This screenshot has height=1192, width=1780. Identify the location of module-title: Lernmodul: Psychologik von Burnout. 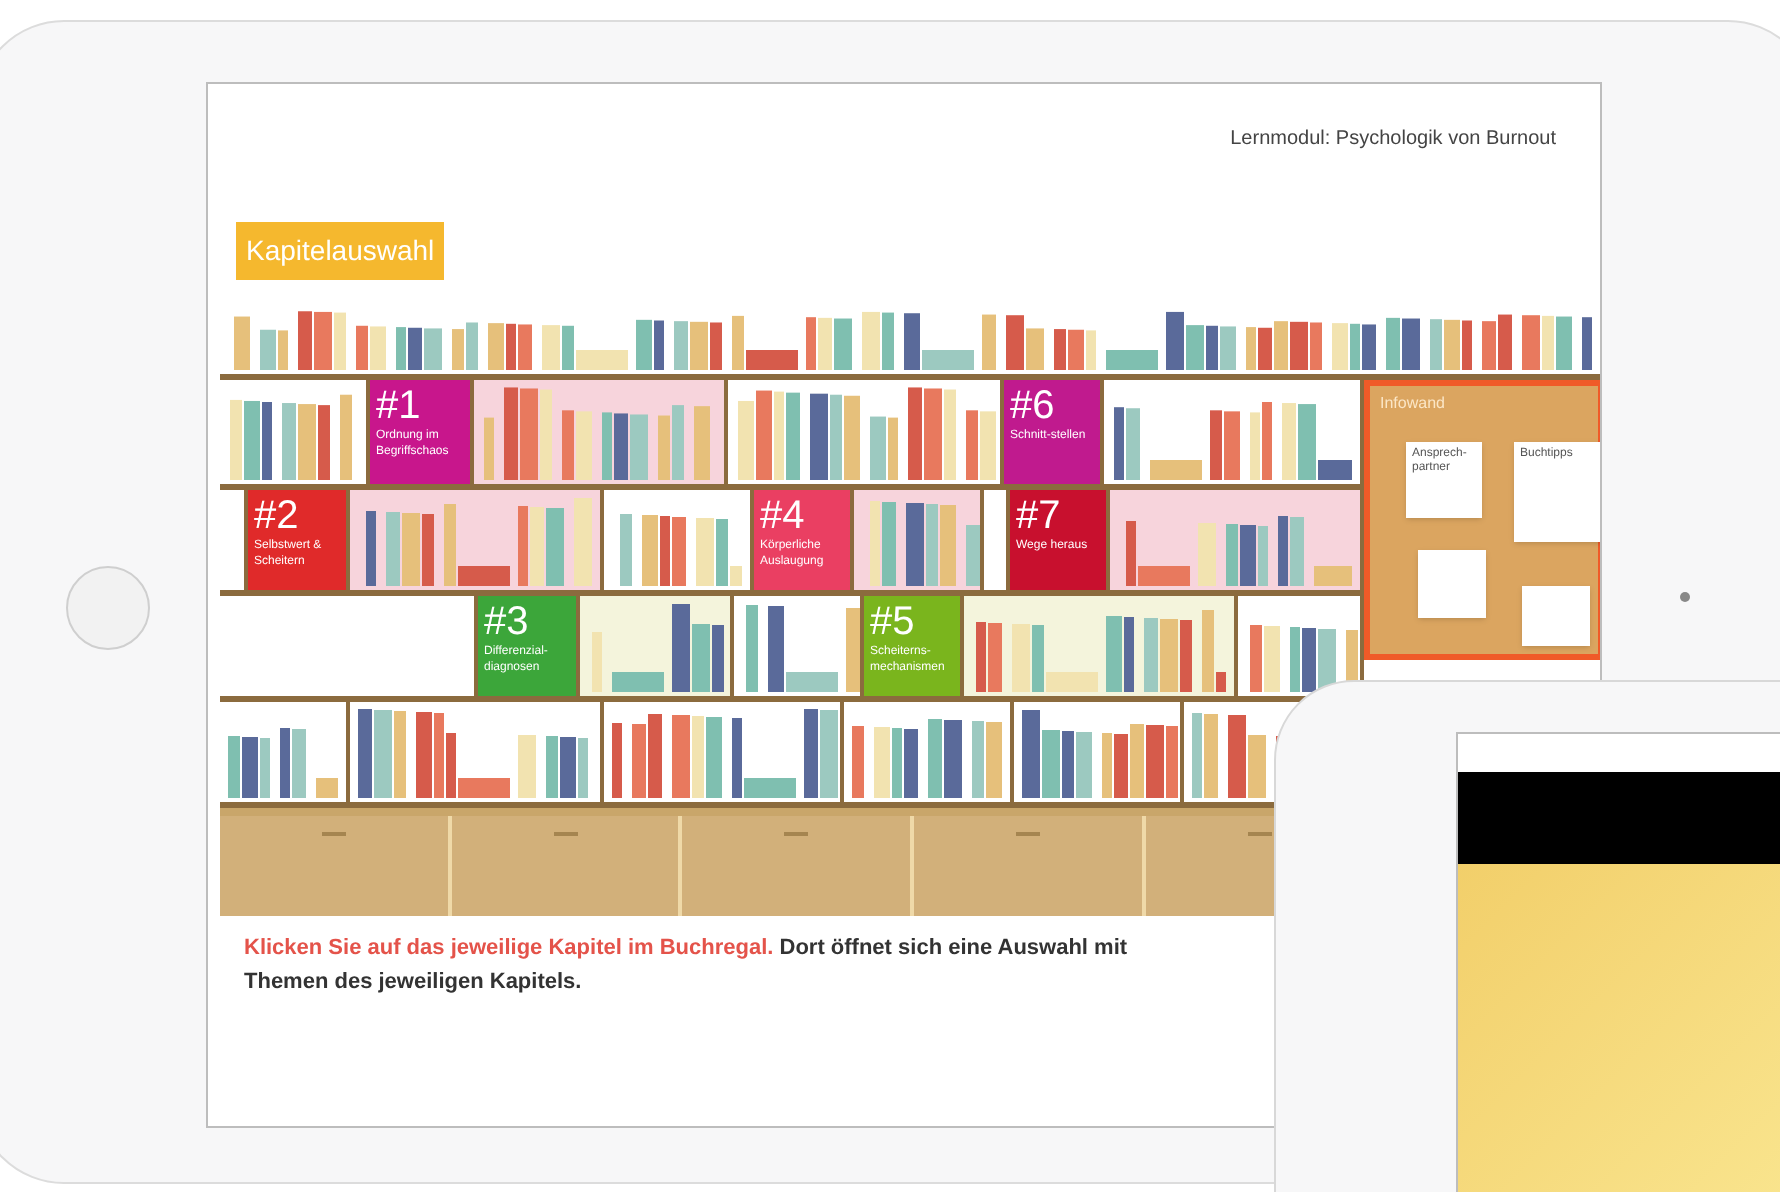
(1393, 140).